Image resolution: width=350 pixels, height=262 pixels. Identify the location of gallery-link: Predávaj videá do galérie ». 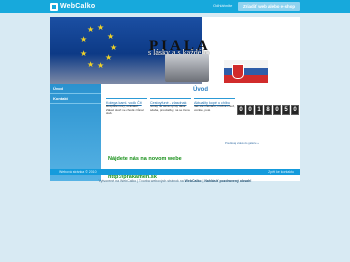
(242, 143).